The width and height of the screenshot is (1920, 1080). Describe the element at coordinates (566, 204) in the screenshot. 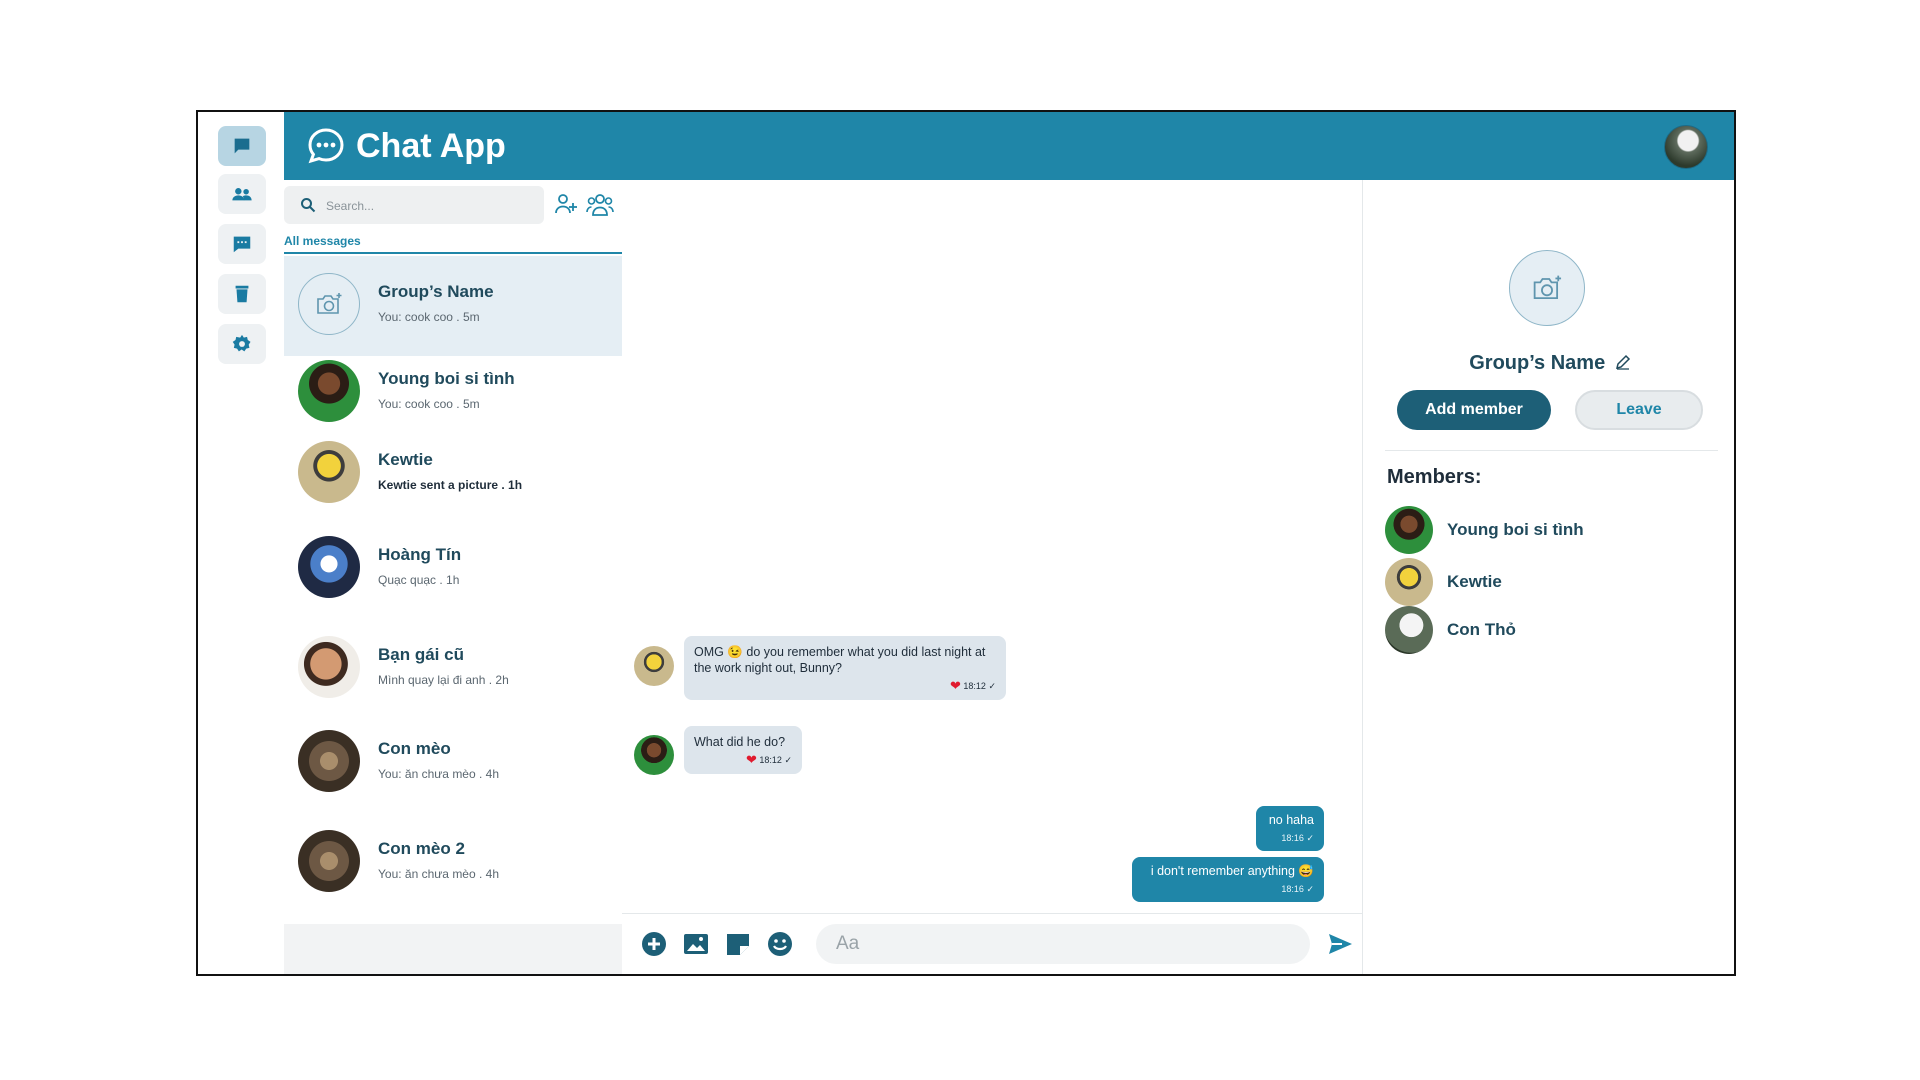

I see `add-user-icon` at that location.